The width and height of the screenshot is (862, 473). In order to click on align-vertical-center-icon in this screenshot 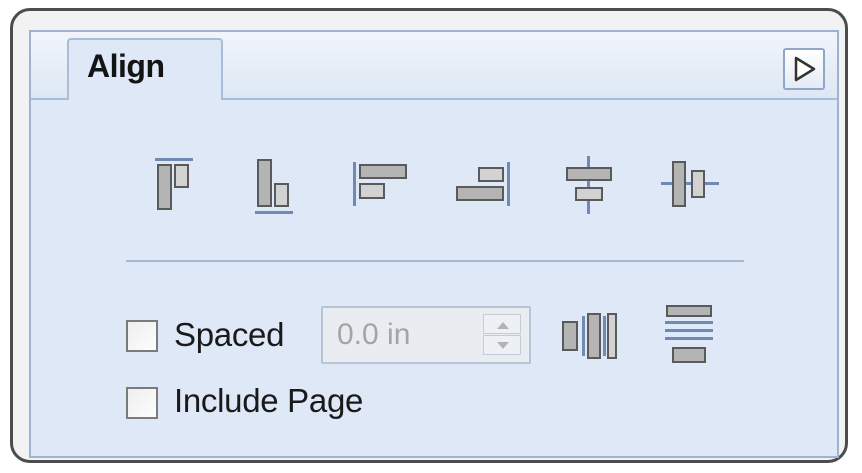, I will do `click(690, 184)`.